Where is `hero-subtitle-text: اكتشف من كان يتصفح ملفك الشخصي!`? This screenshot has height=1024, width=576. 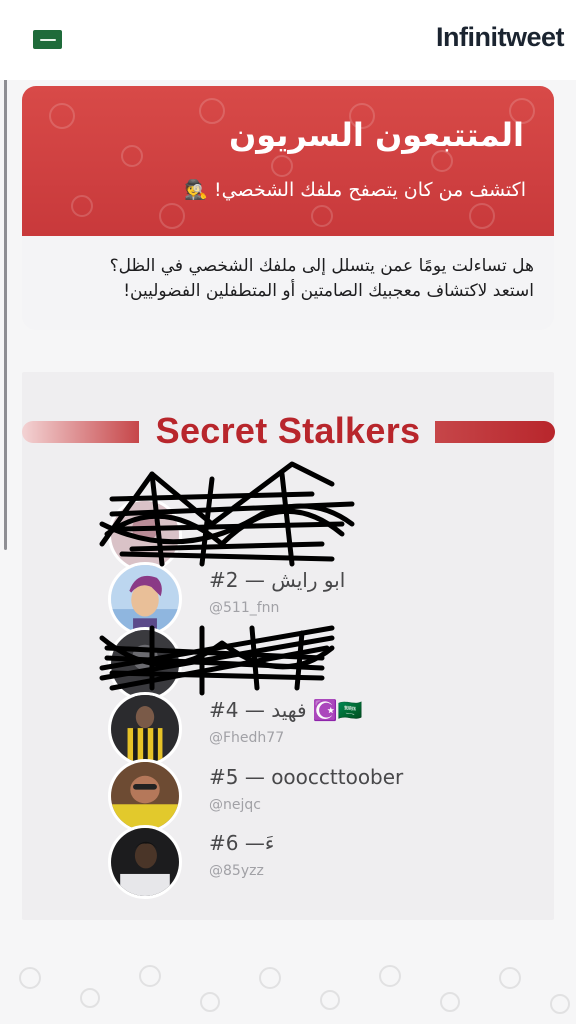 hero-subtitle-text: اكتشف من كان يتصفح ملفك الشخصي! is located at coordinates (370, 190).